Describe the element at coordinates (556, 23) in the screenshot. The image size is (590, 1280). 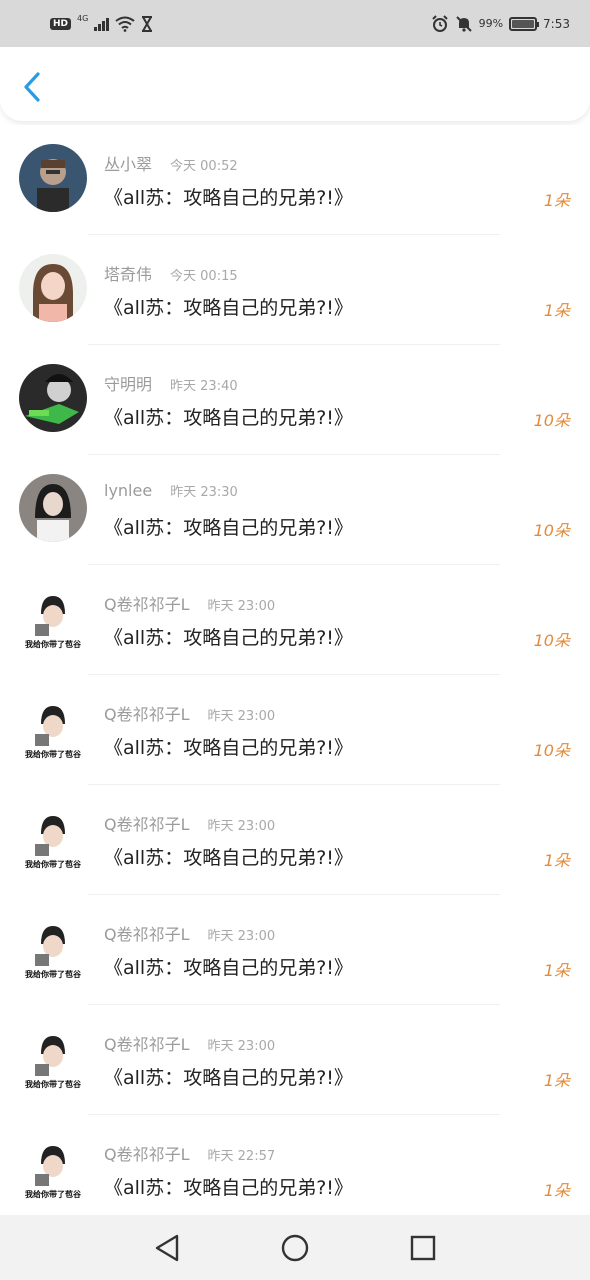
I see `status-time: 7:53` at that location.